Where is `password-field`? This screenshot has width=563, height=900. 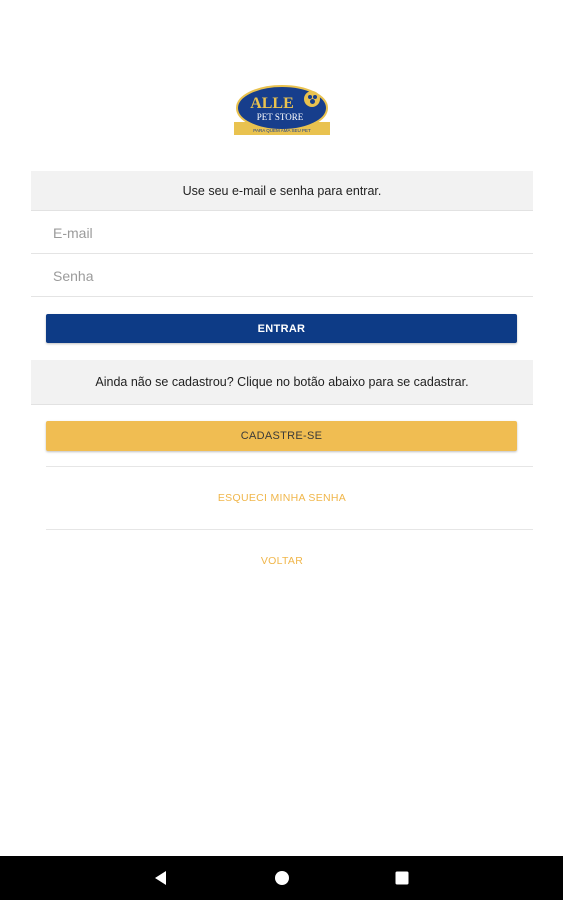
password-field is located at coordinates (282, 275).